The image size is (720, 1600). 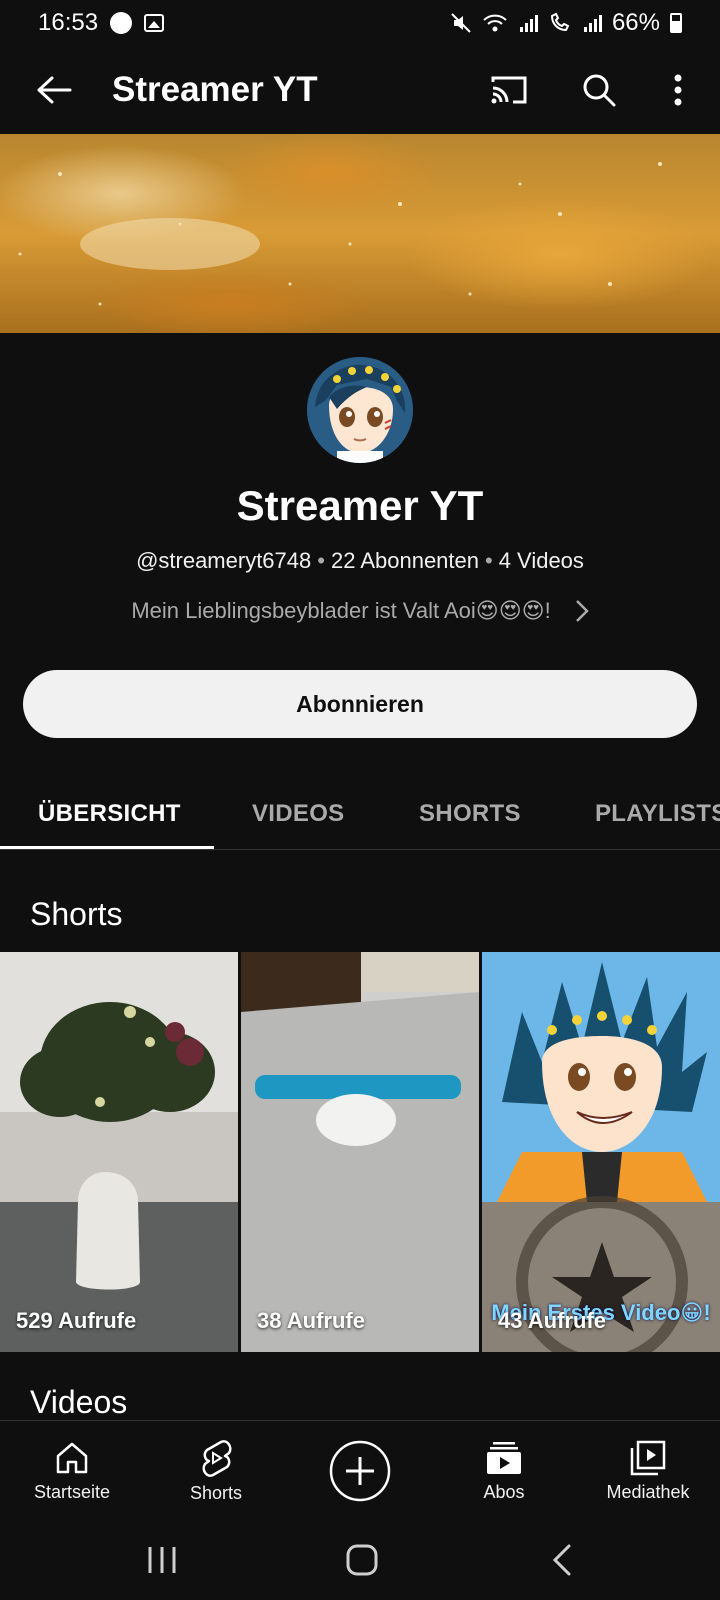 What do you see at coordinates (582, 611) in the screenshot?
I see `chevron-right-icon` at bounding box center [582, 611].